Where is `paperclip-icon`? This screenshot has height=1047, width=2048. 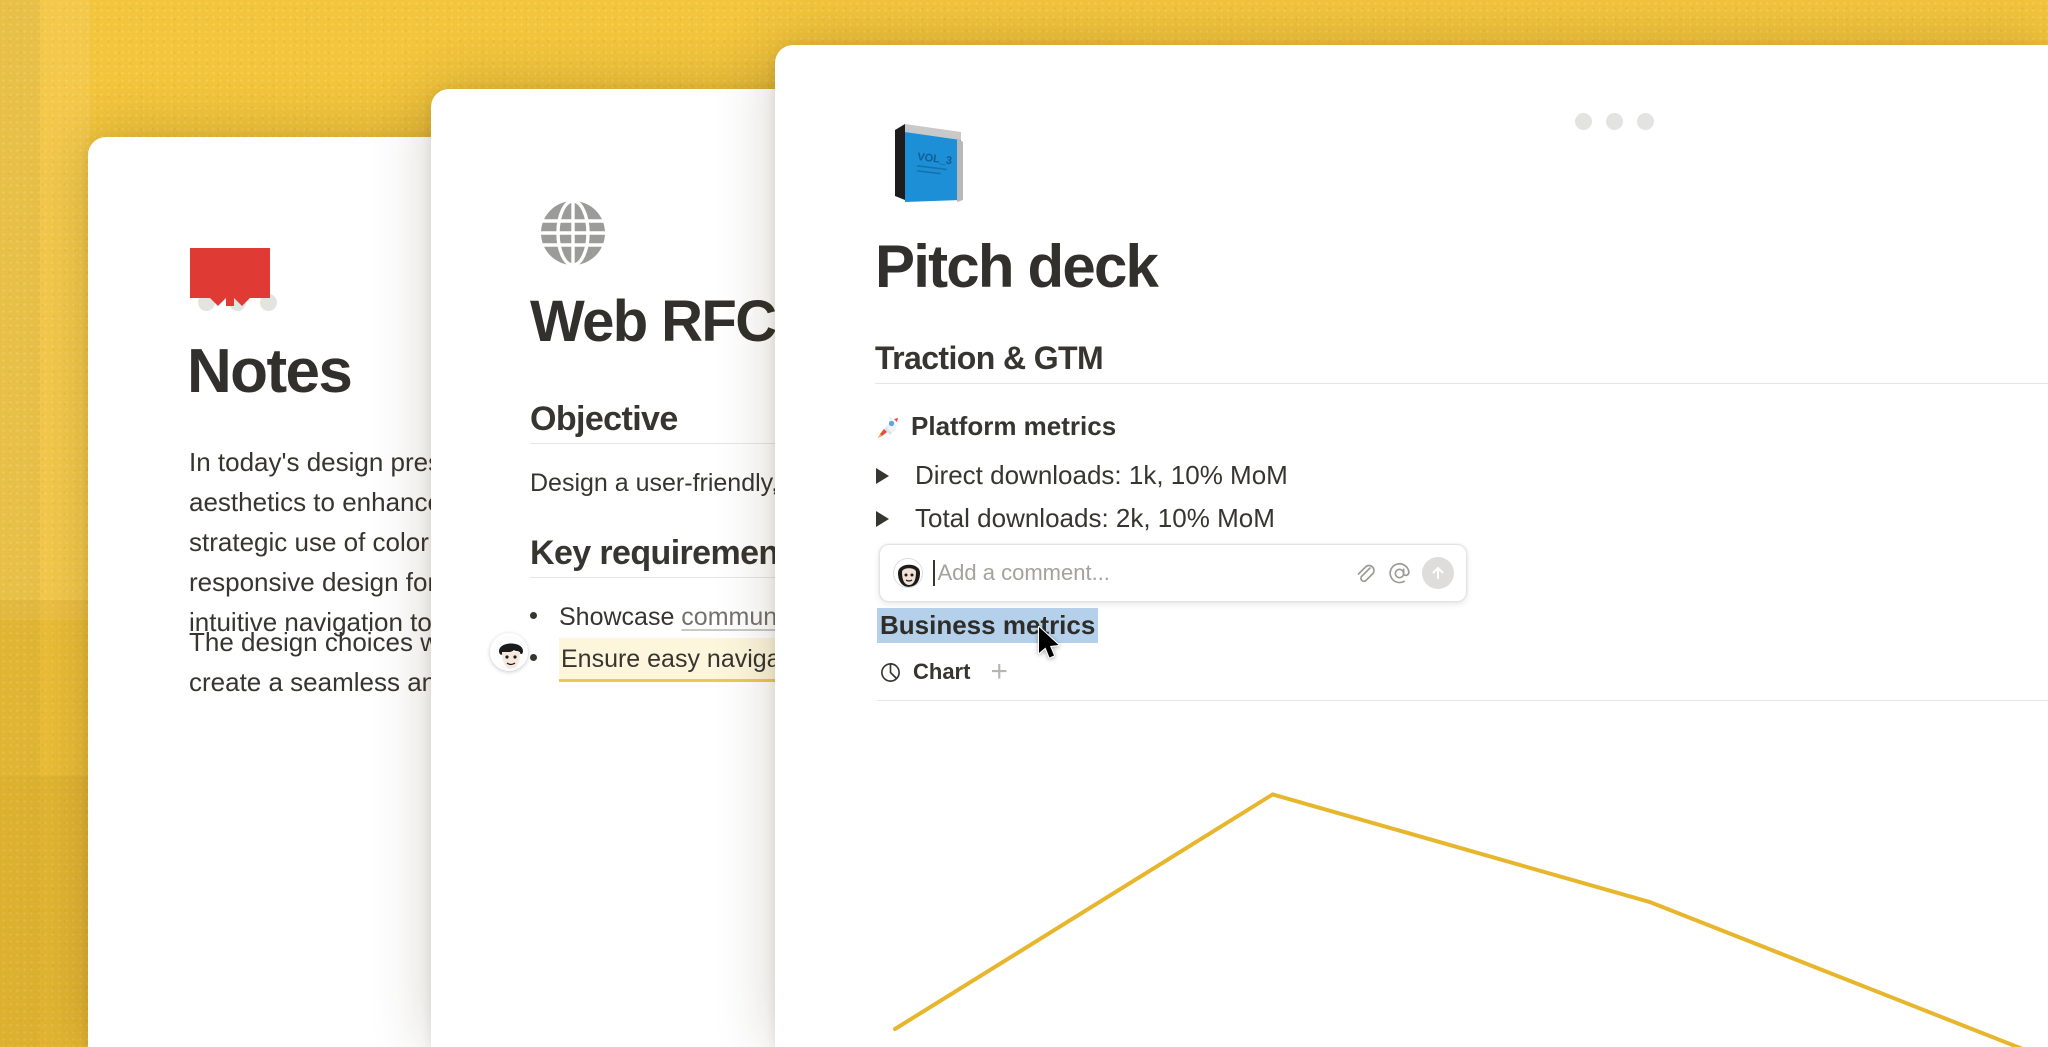 paperclip-icon is located at coordinates (1365, 573).